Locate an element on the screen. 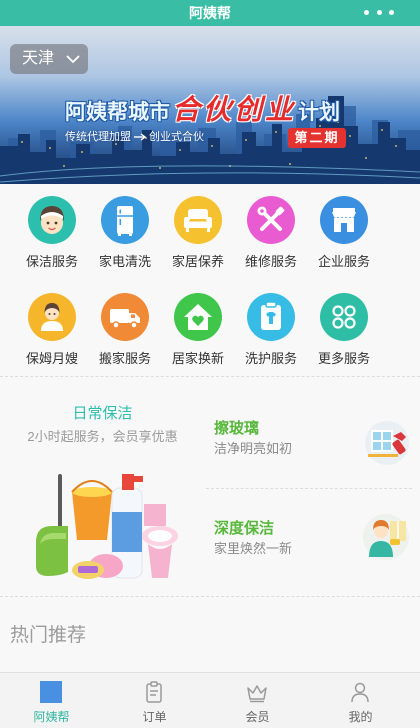 This screenshot has width=420, height=728. tab-label: 阿姨帮 is located at coordinates (51, 717).